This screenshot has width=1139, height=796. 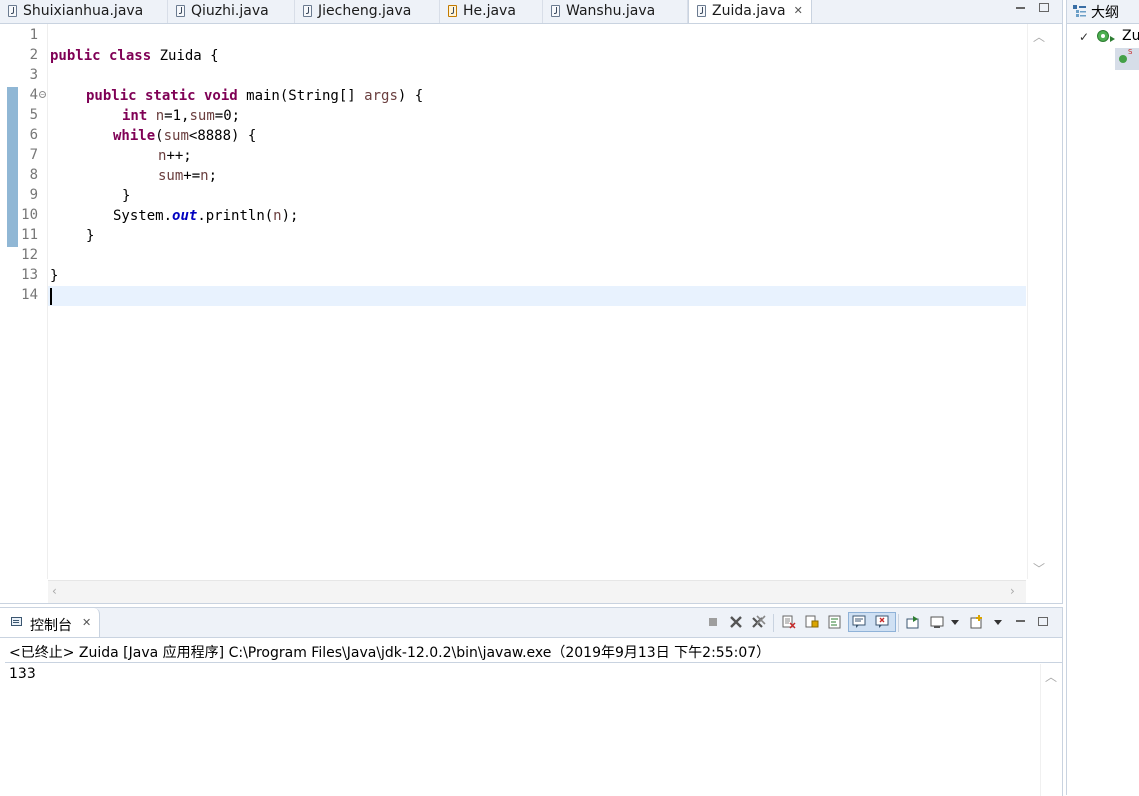 I want to click on change-marker-strip, so click(x=12, y=167).